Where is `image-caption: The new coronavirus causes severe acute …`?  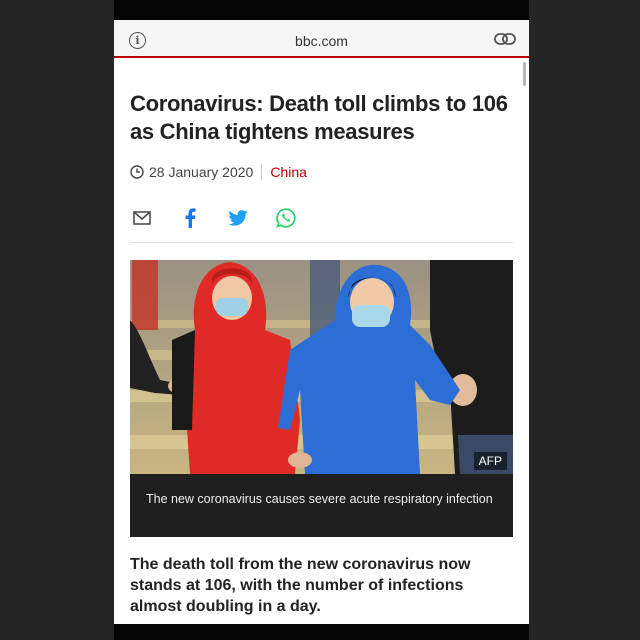
image-caption: The new coronavirus causes severe acute … is located at coordinates (321, 505).